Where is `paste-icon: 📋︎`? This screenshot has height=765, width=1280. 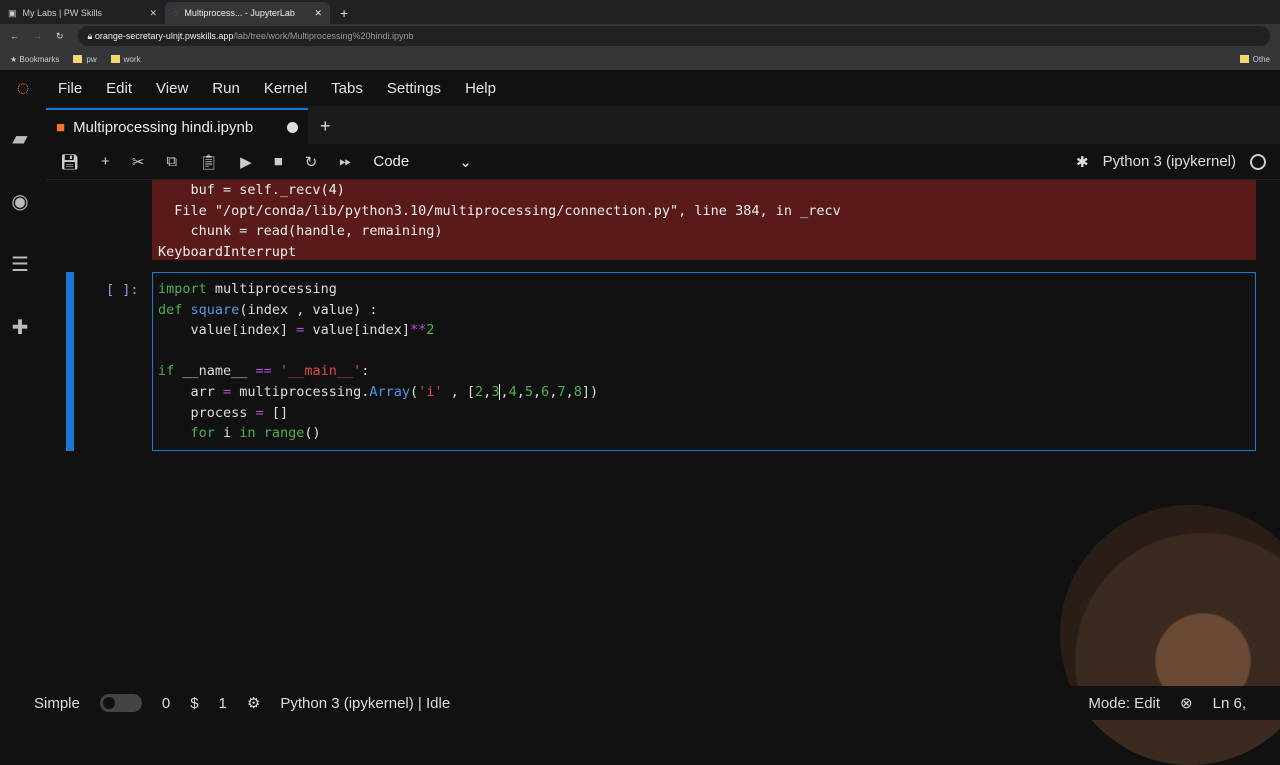 paste-icon: 📋︎ is located at coordinates (208, 162).